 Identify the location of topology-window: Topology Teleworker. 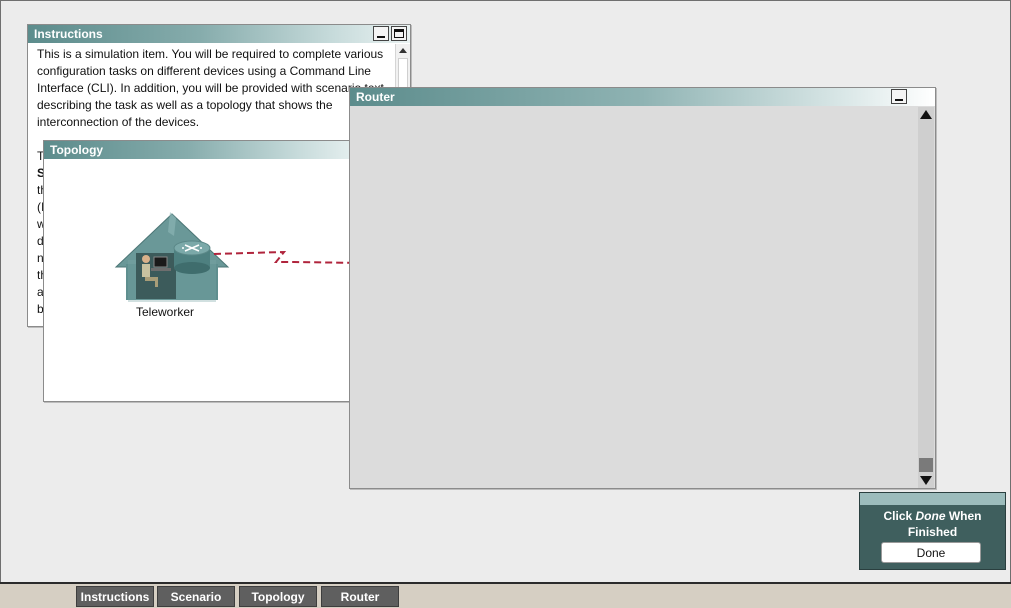
(203, 271).